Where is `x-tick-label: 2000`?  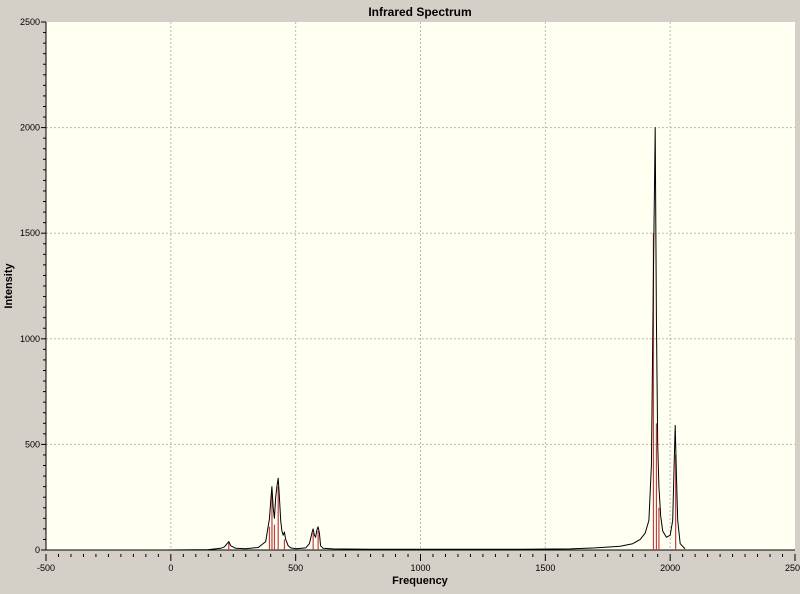
x-tick-label: 2000 is located at coordinates (670, 568).